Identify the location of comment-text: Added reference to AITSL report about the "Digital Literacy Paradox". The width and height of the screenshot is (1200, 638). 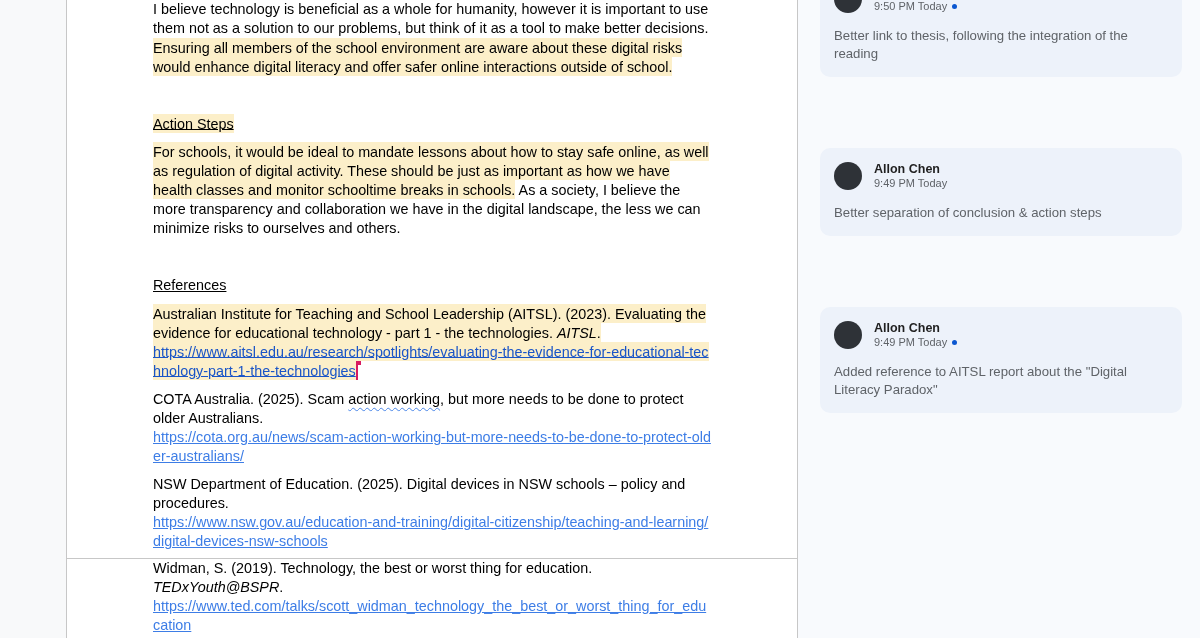
(981, 381).